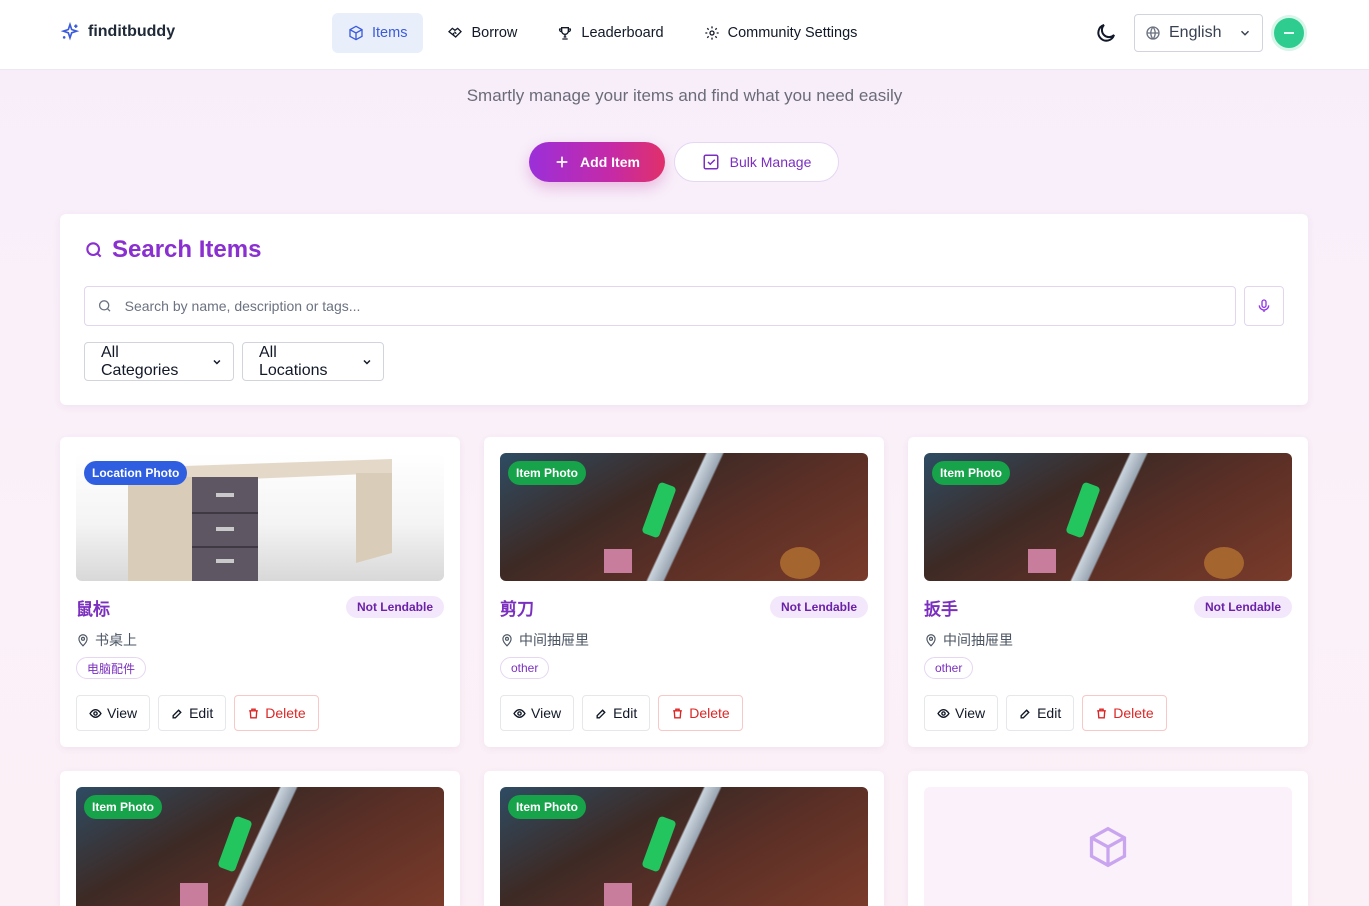 Image resolution: width=1369 pixels, height=906 pixels. I want to click on nav-borrow-label: Borrow, so click(494, 33).